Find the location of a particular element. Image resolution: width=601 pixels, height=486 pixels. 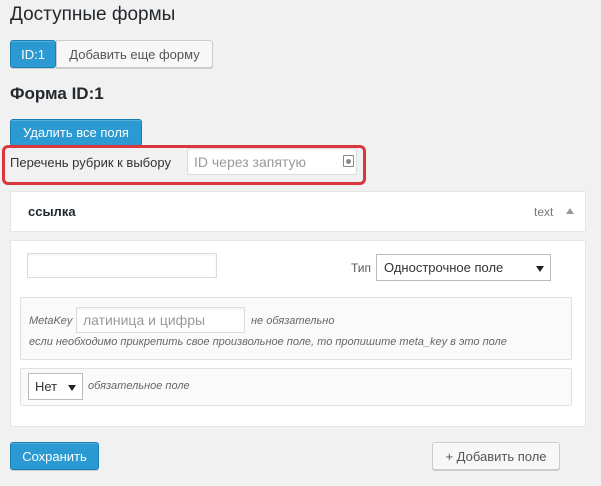

required-select: Нет is located at coordinates (55, 386).